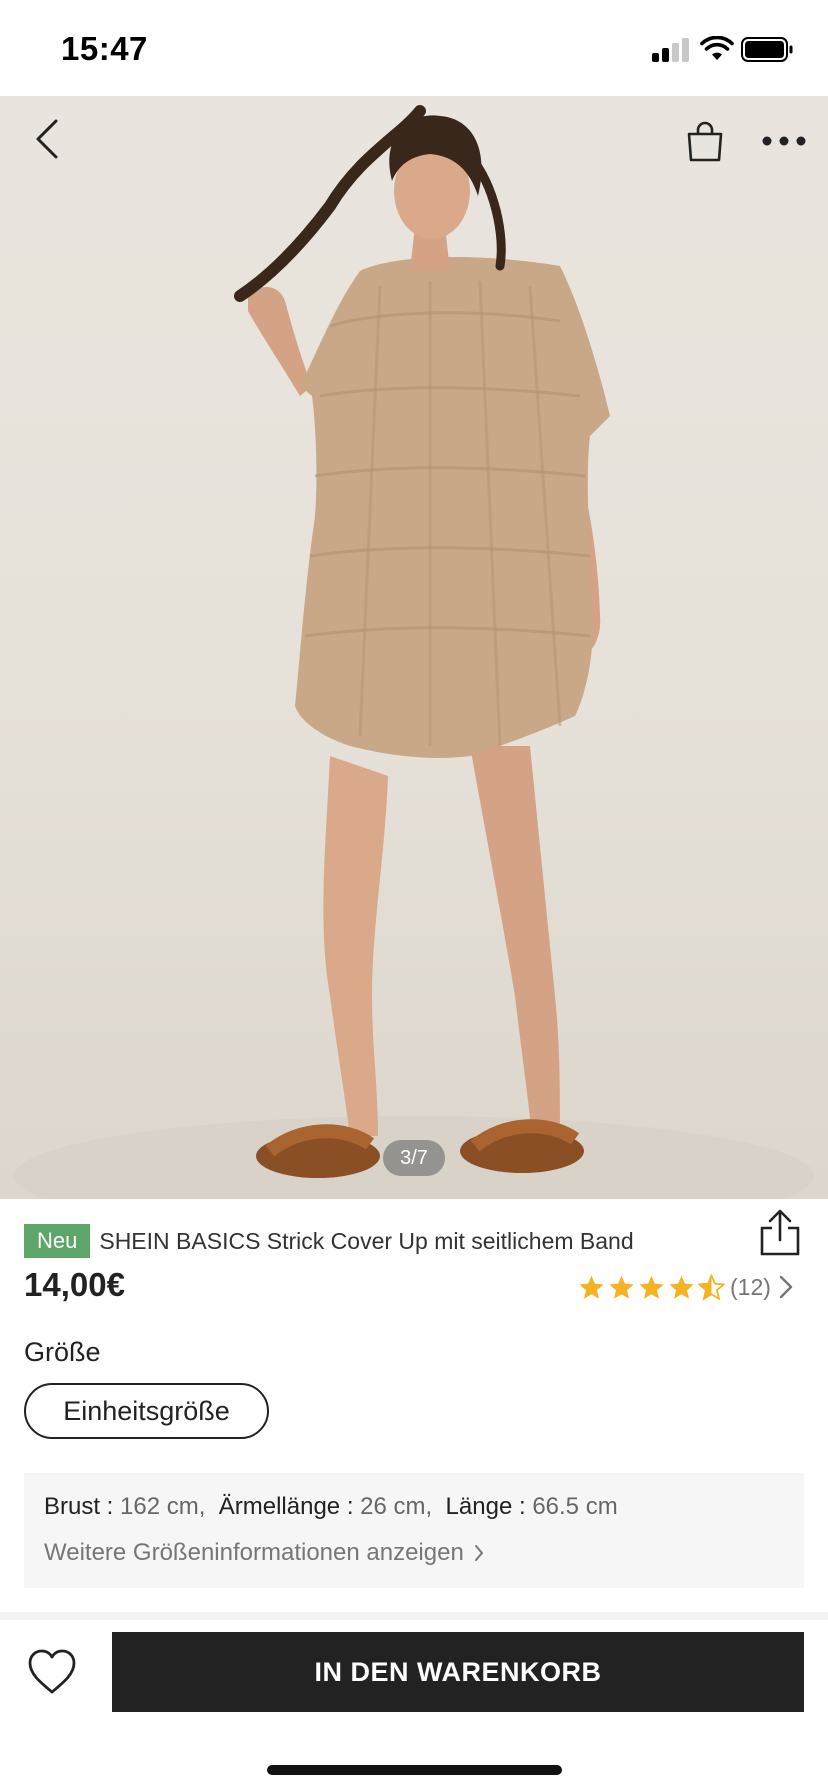 The width and height of the screenshot is (828, 1792). Describe the element at coordinates (672, 50) in the screenshot. I see `cellular-signal-icon` at that location.